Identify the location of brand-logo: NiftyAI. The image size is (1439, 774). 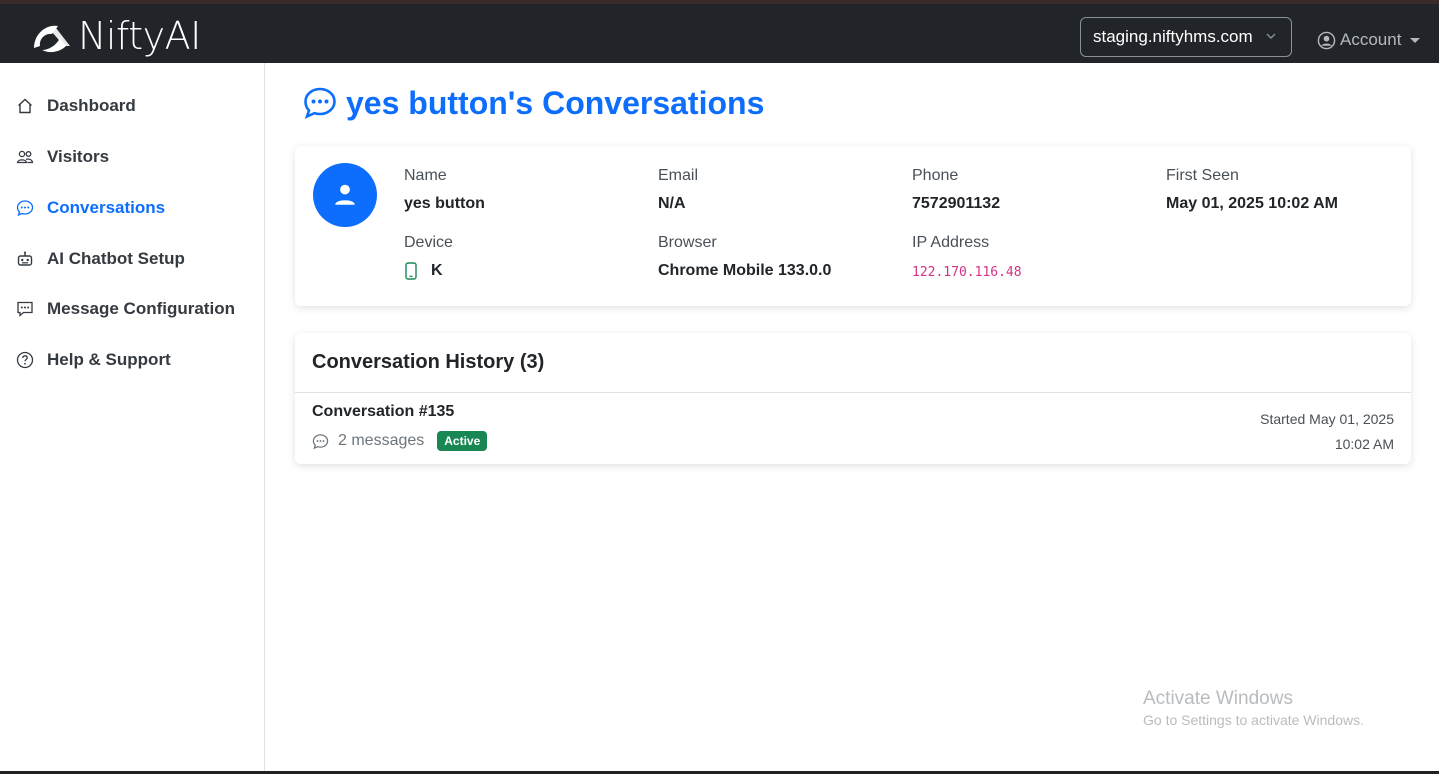
(115, 36).